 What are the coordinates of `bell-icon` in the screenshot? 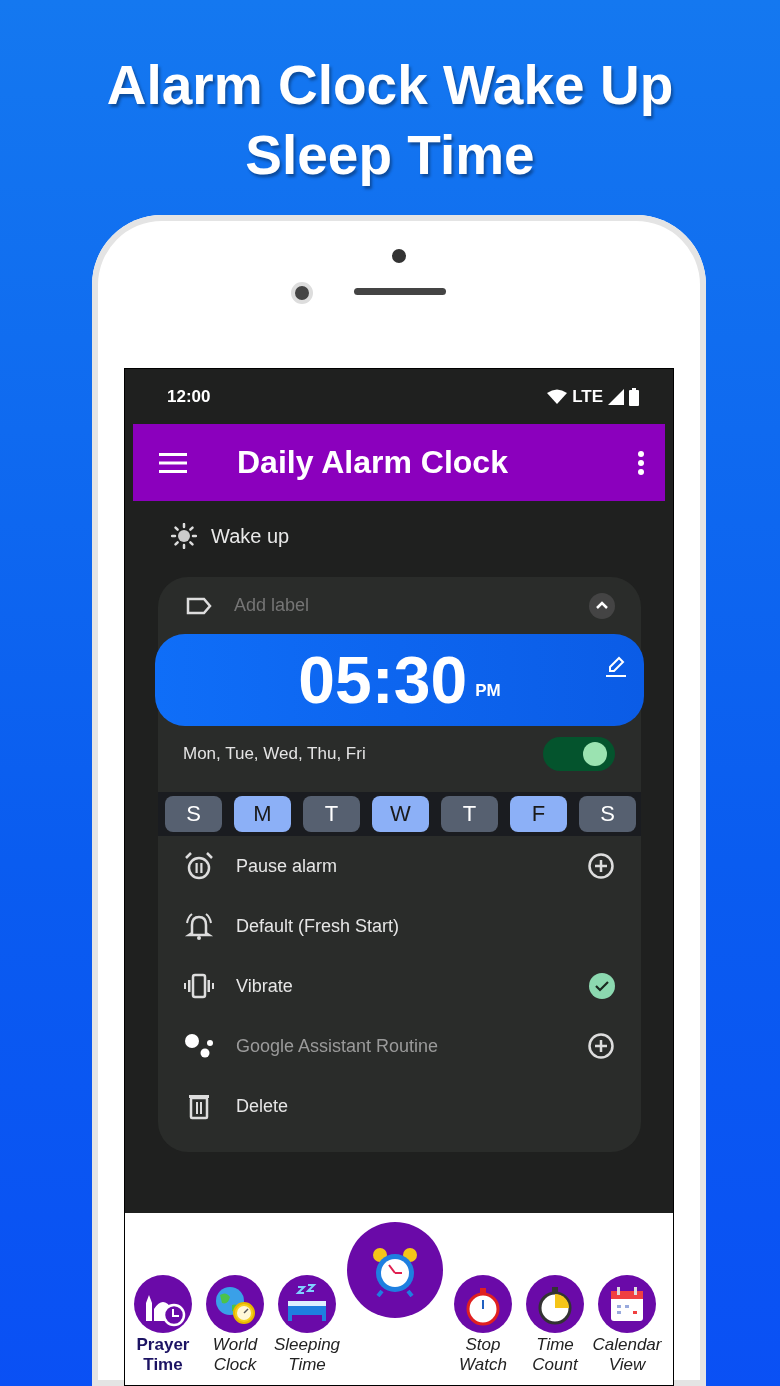 It's located at (199, 926).